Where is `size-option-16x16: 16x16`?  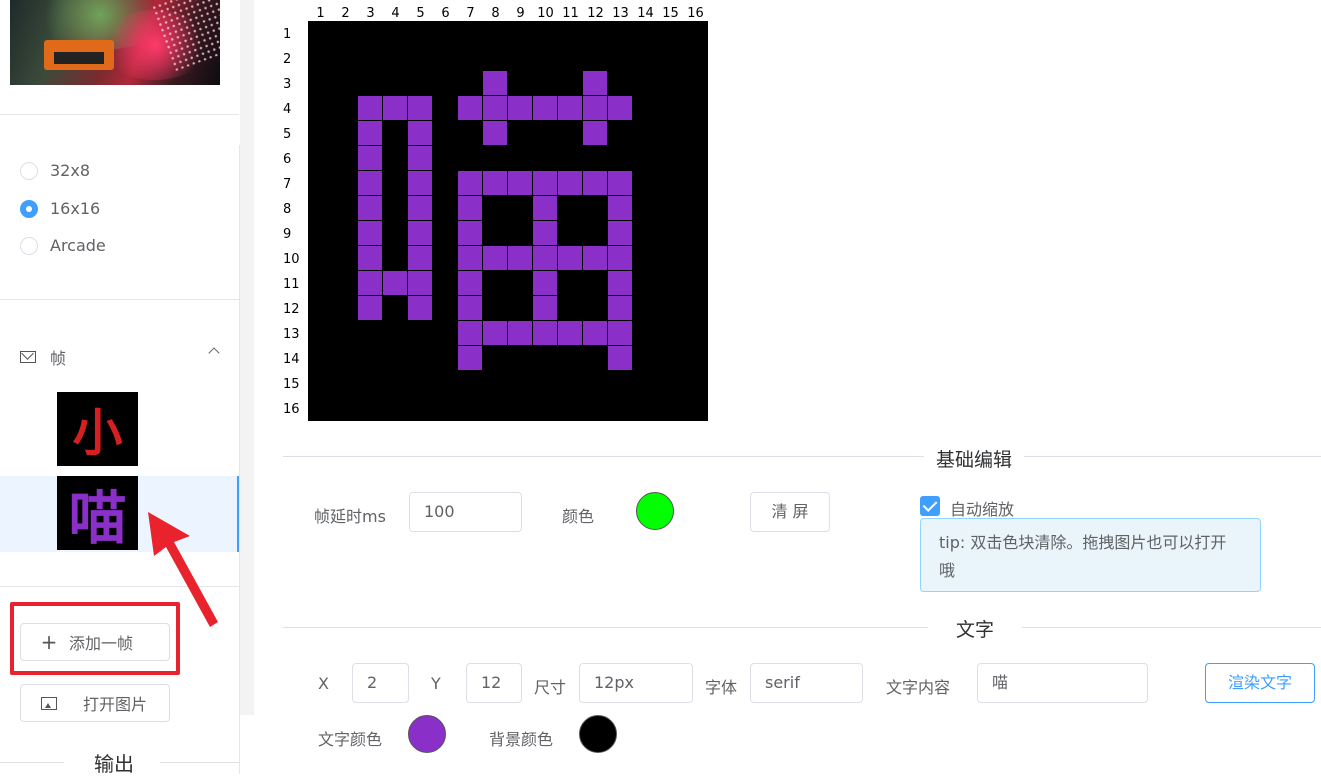 size-option-16x16: 16x16 is located at coordinates (60, 208).